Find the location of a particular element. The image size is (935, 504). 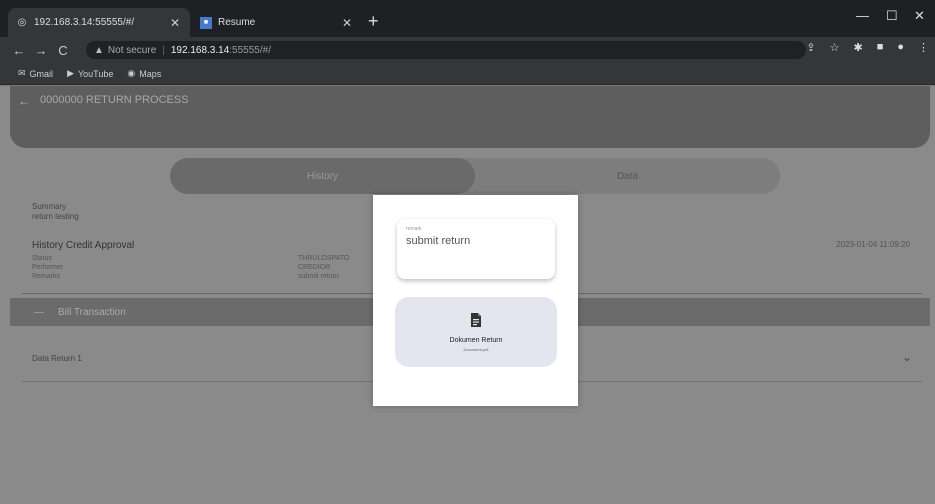

page-title: 0000000 RETURN PROCESS is located at coordinates (114, 100).